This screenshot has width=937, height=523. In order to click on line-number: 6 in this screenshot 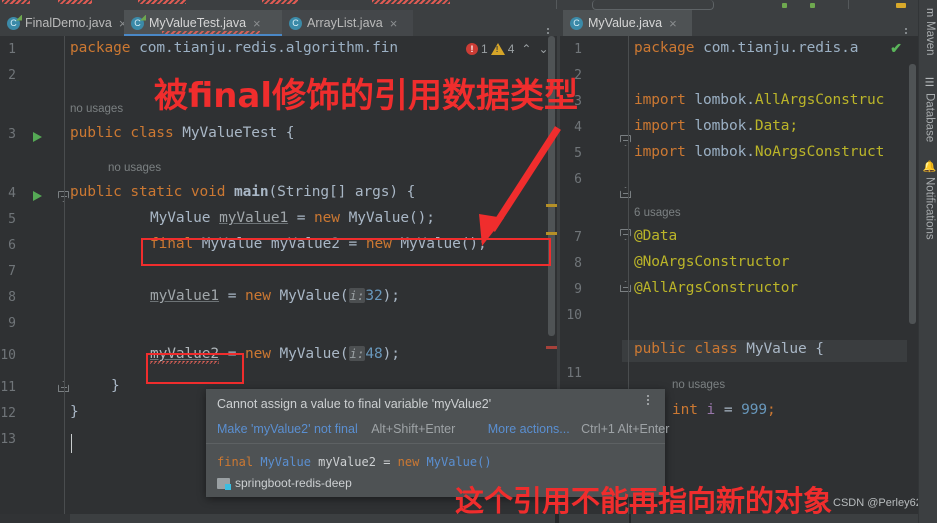, I will do `click(578, 179)`.